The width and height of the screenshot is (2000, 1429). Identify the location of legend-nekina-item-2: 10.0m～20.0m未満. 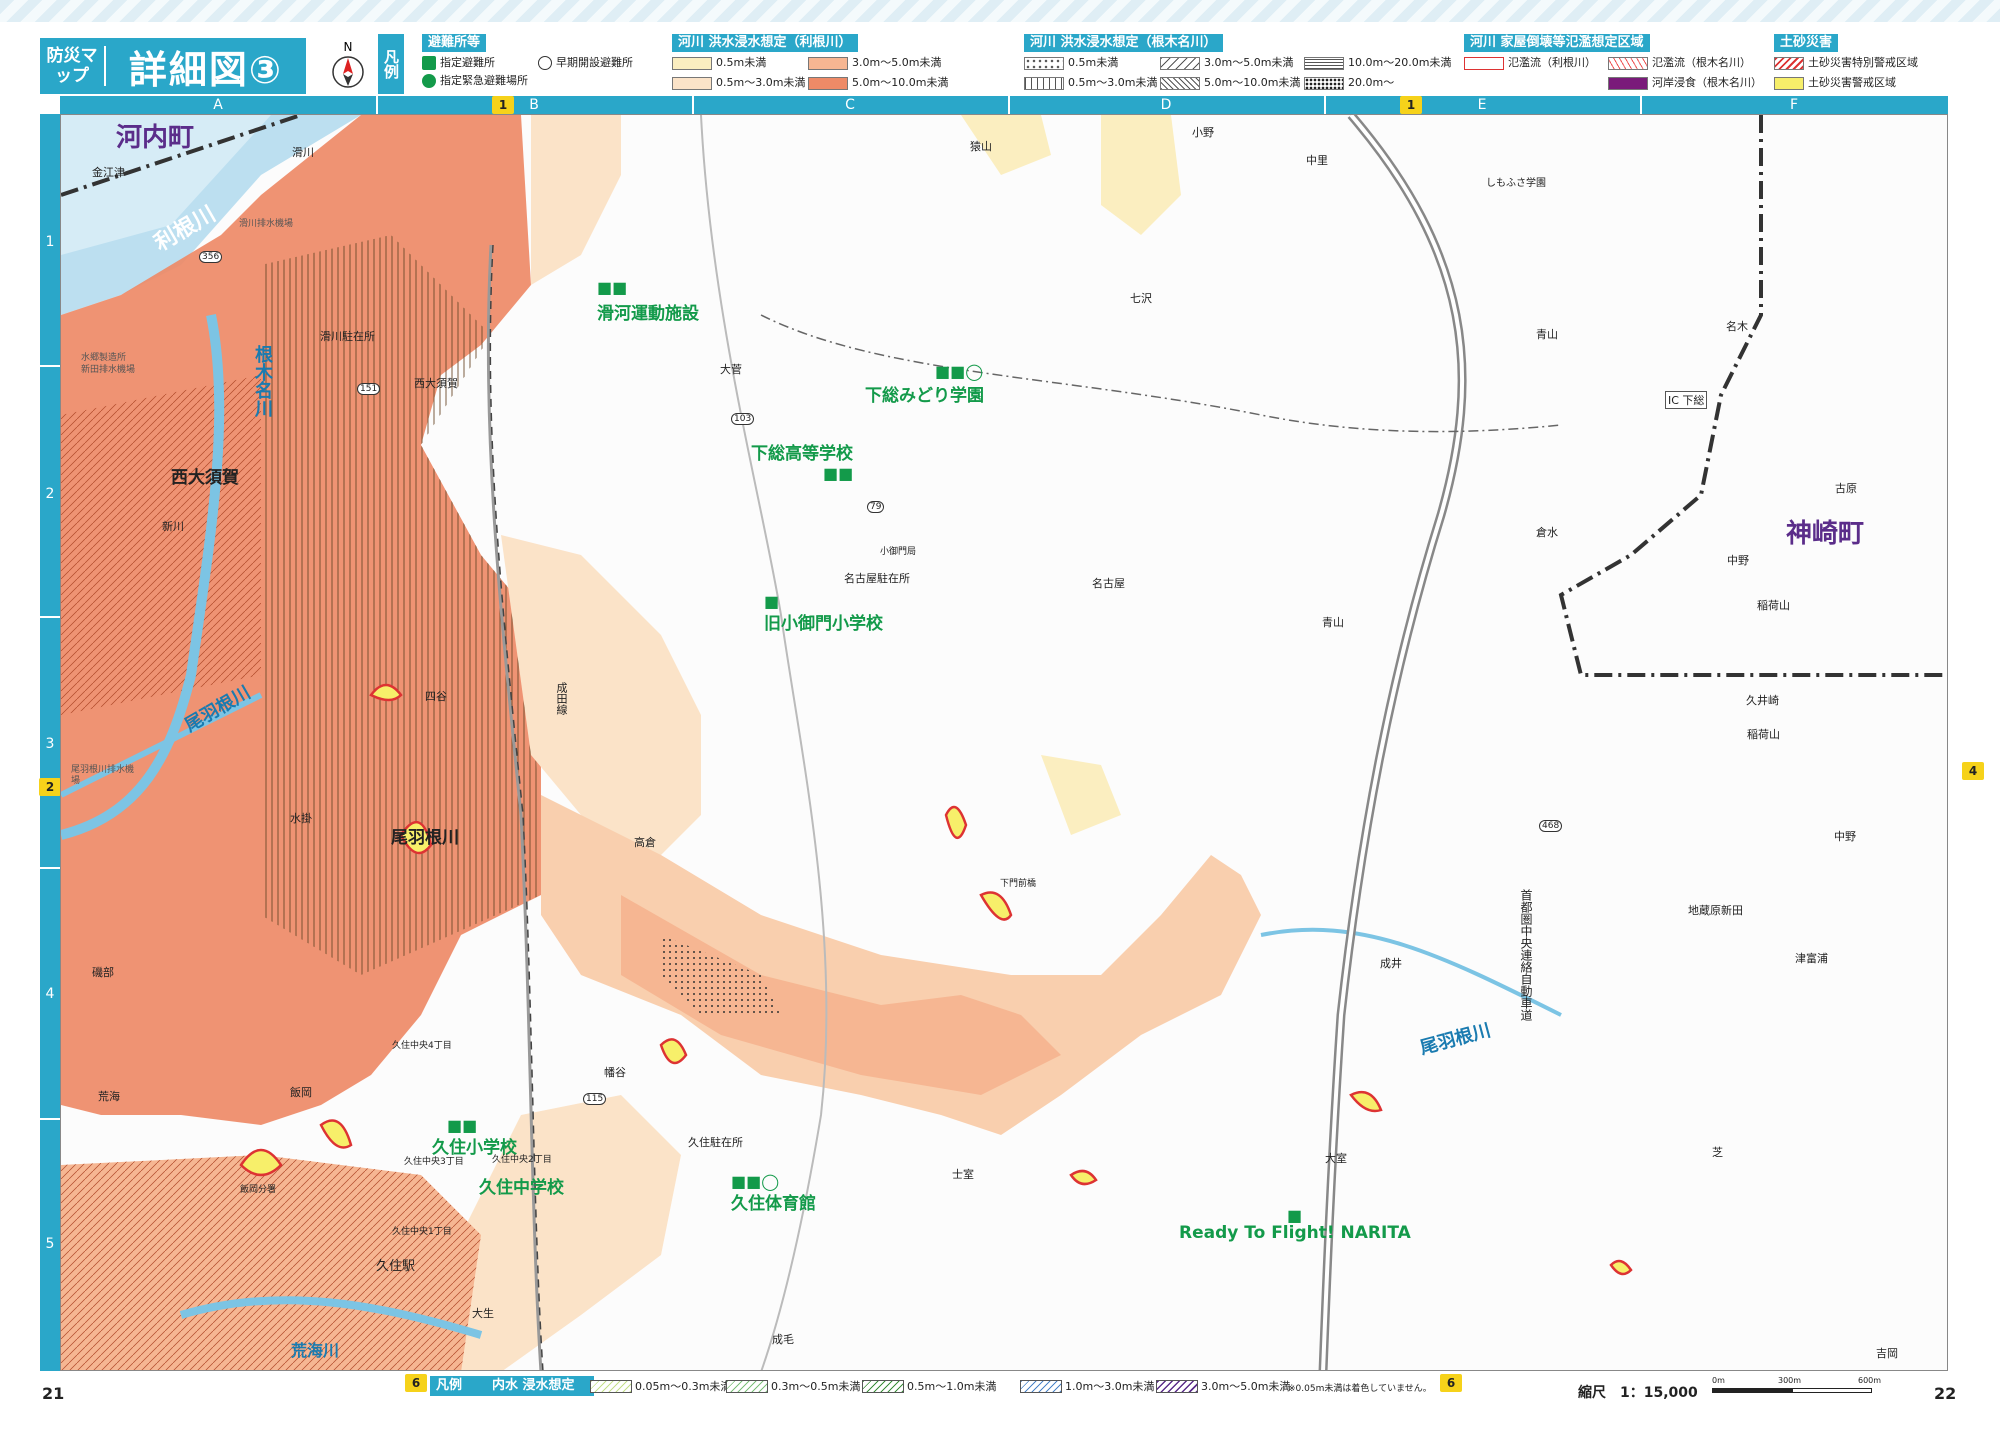
(1377, 63).